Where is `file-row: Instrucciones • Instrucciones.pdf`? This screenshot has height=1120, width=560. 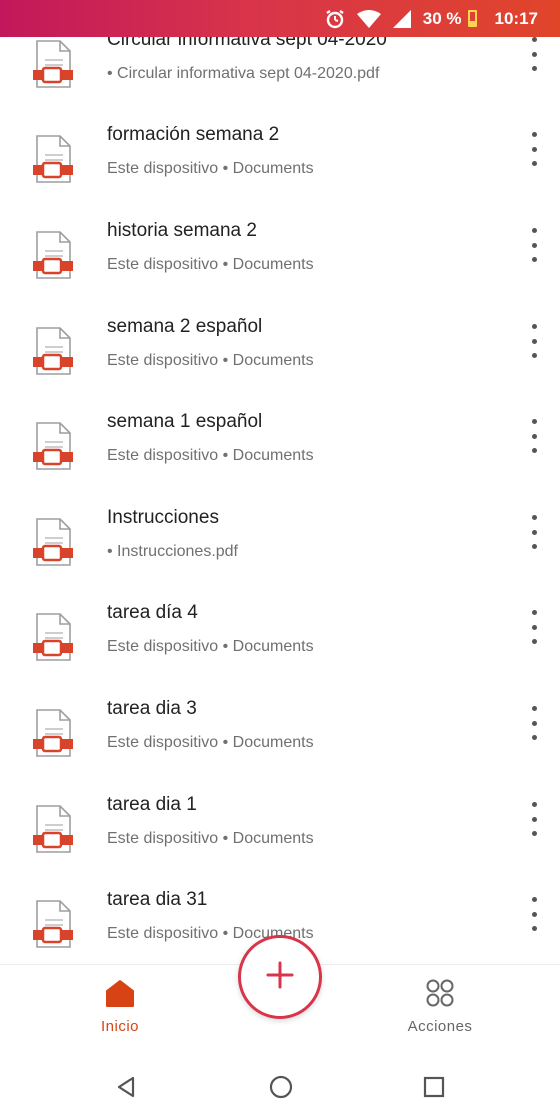
file-row: Instrucciones • Instrucciones.pdf is located at coordinates (280, 555).